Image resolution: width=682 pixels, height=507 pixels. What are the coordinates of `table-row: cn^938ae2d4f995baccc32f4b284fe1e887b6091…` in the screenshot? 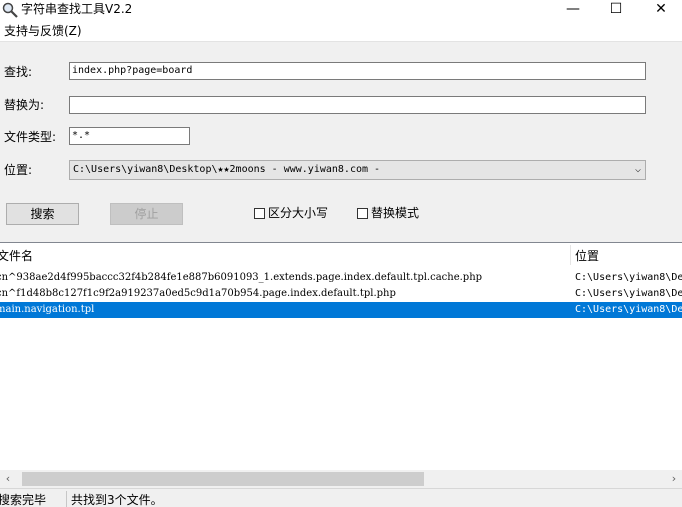 It's located at (341, 278).